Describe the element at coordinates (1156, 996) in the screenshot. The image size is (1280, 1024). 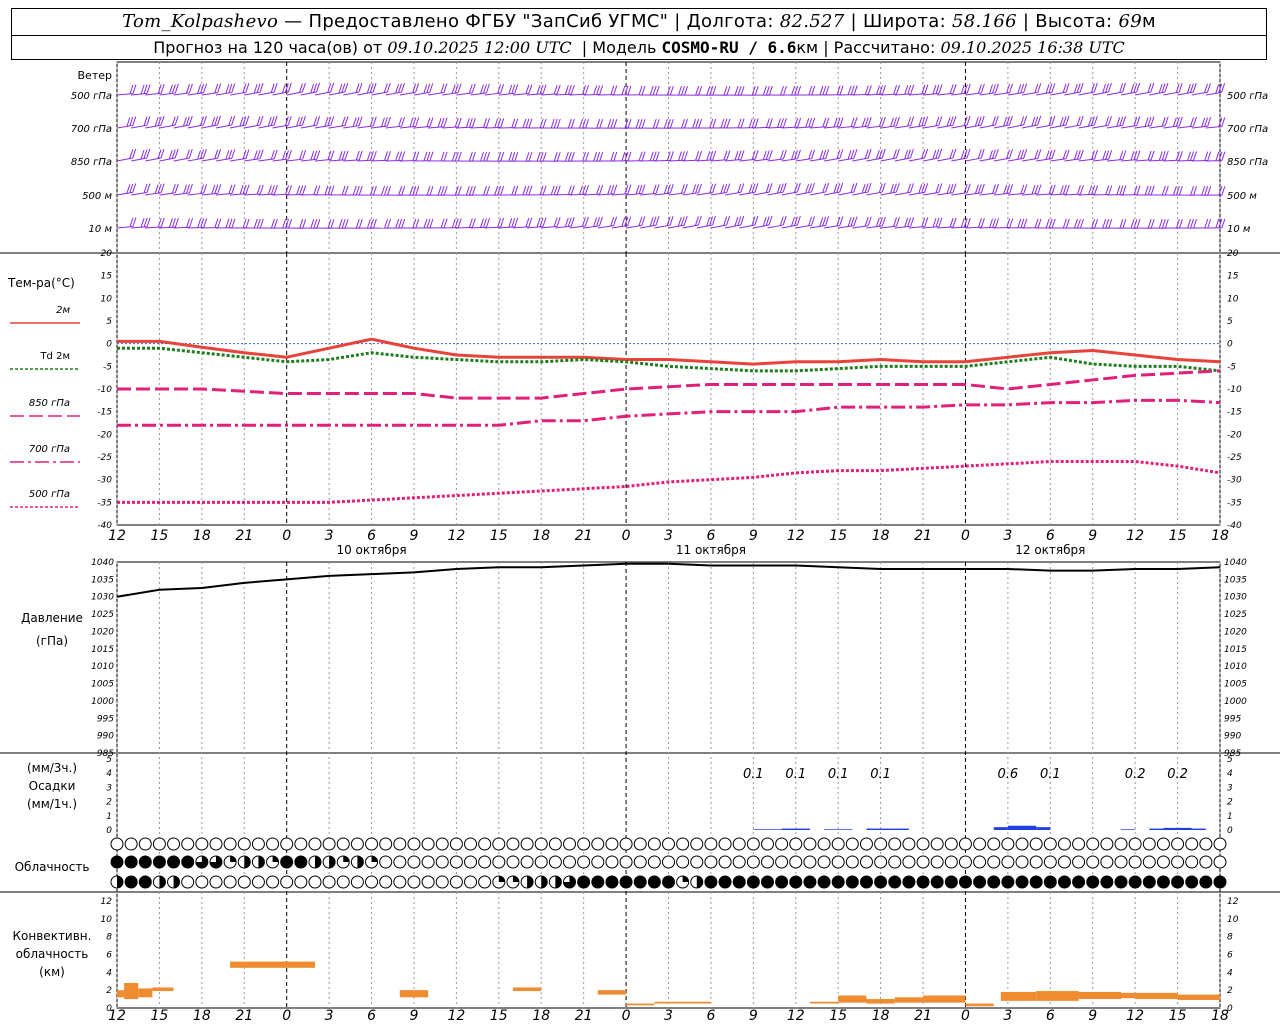
I see `conv-bar` at that location.